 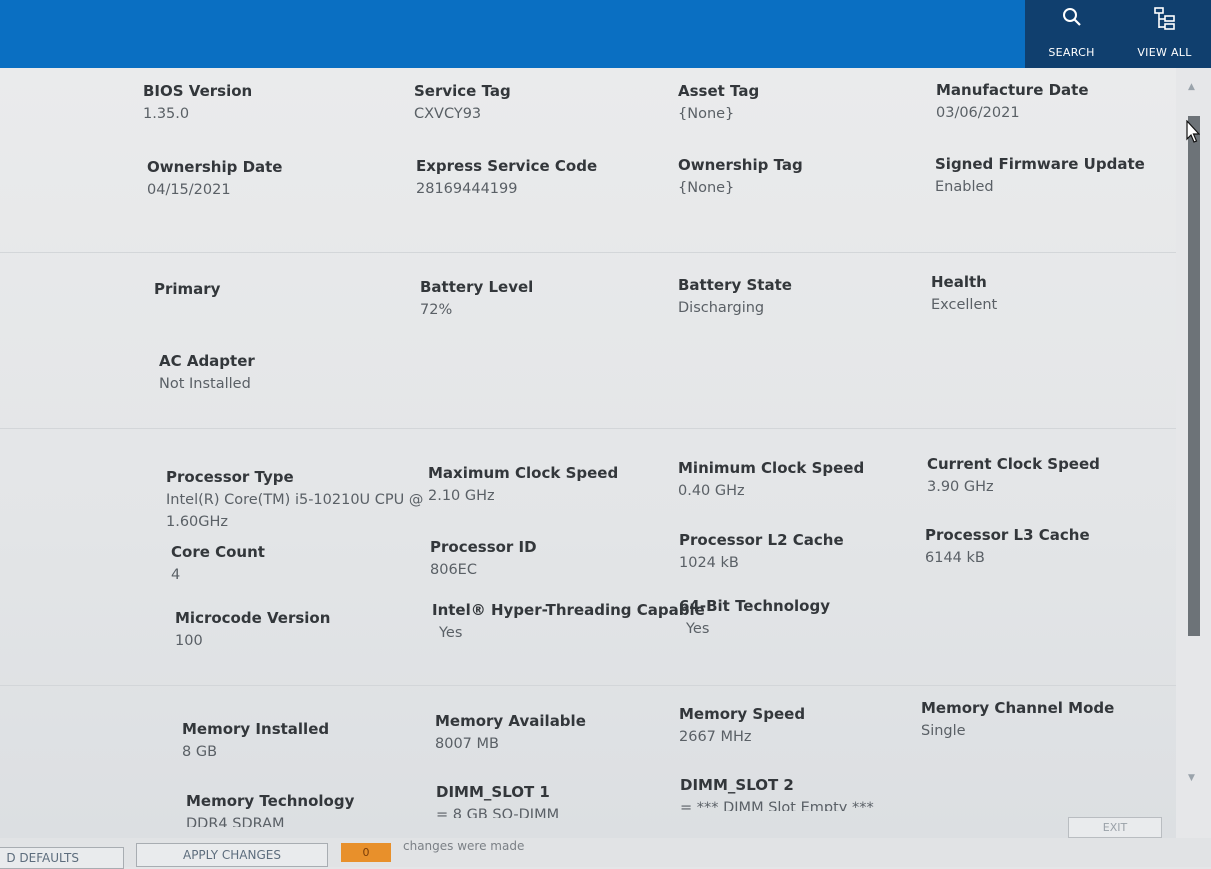 I want to click on manufacture-date-title: Manufacture Date, so click(x=1012, y=90).